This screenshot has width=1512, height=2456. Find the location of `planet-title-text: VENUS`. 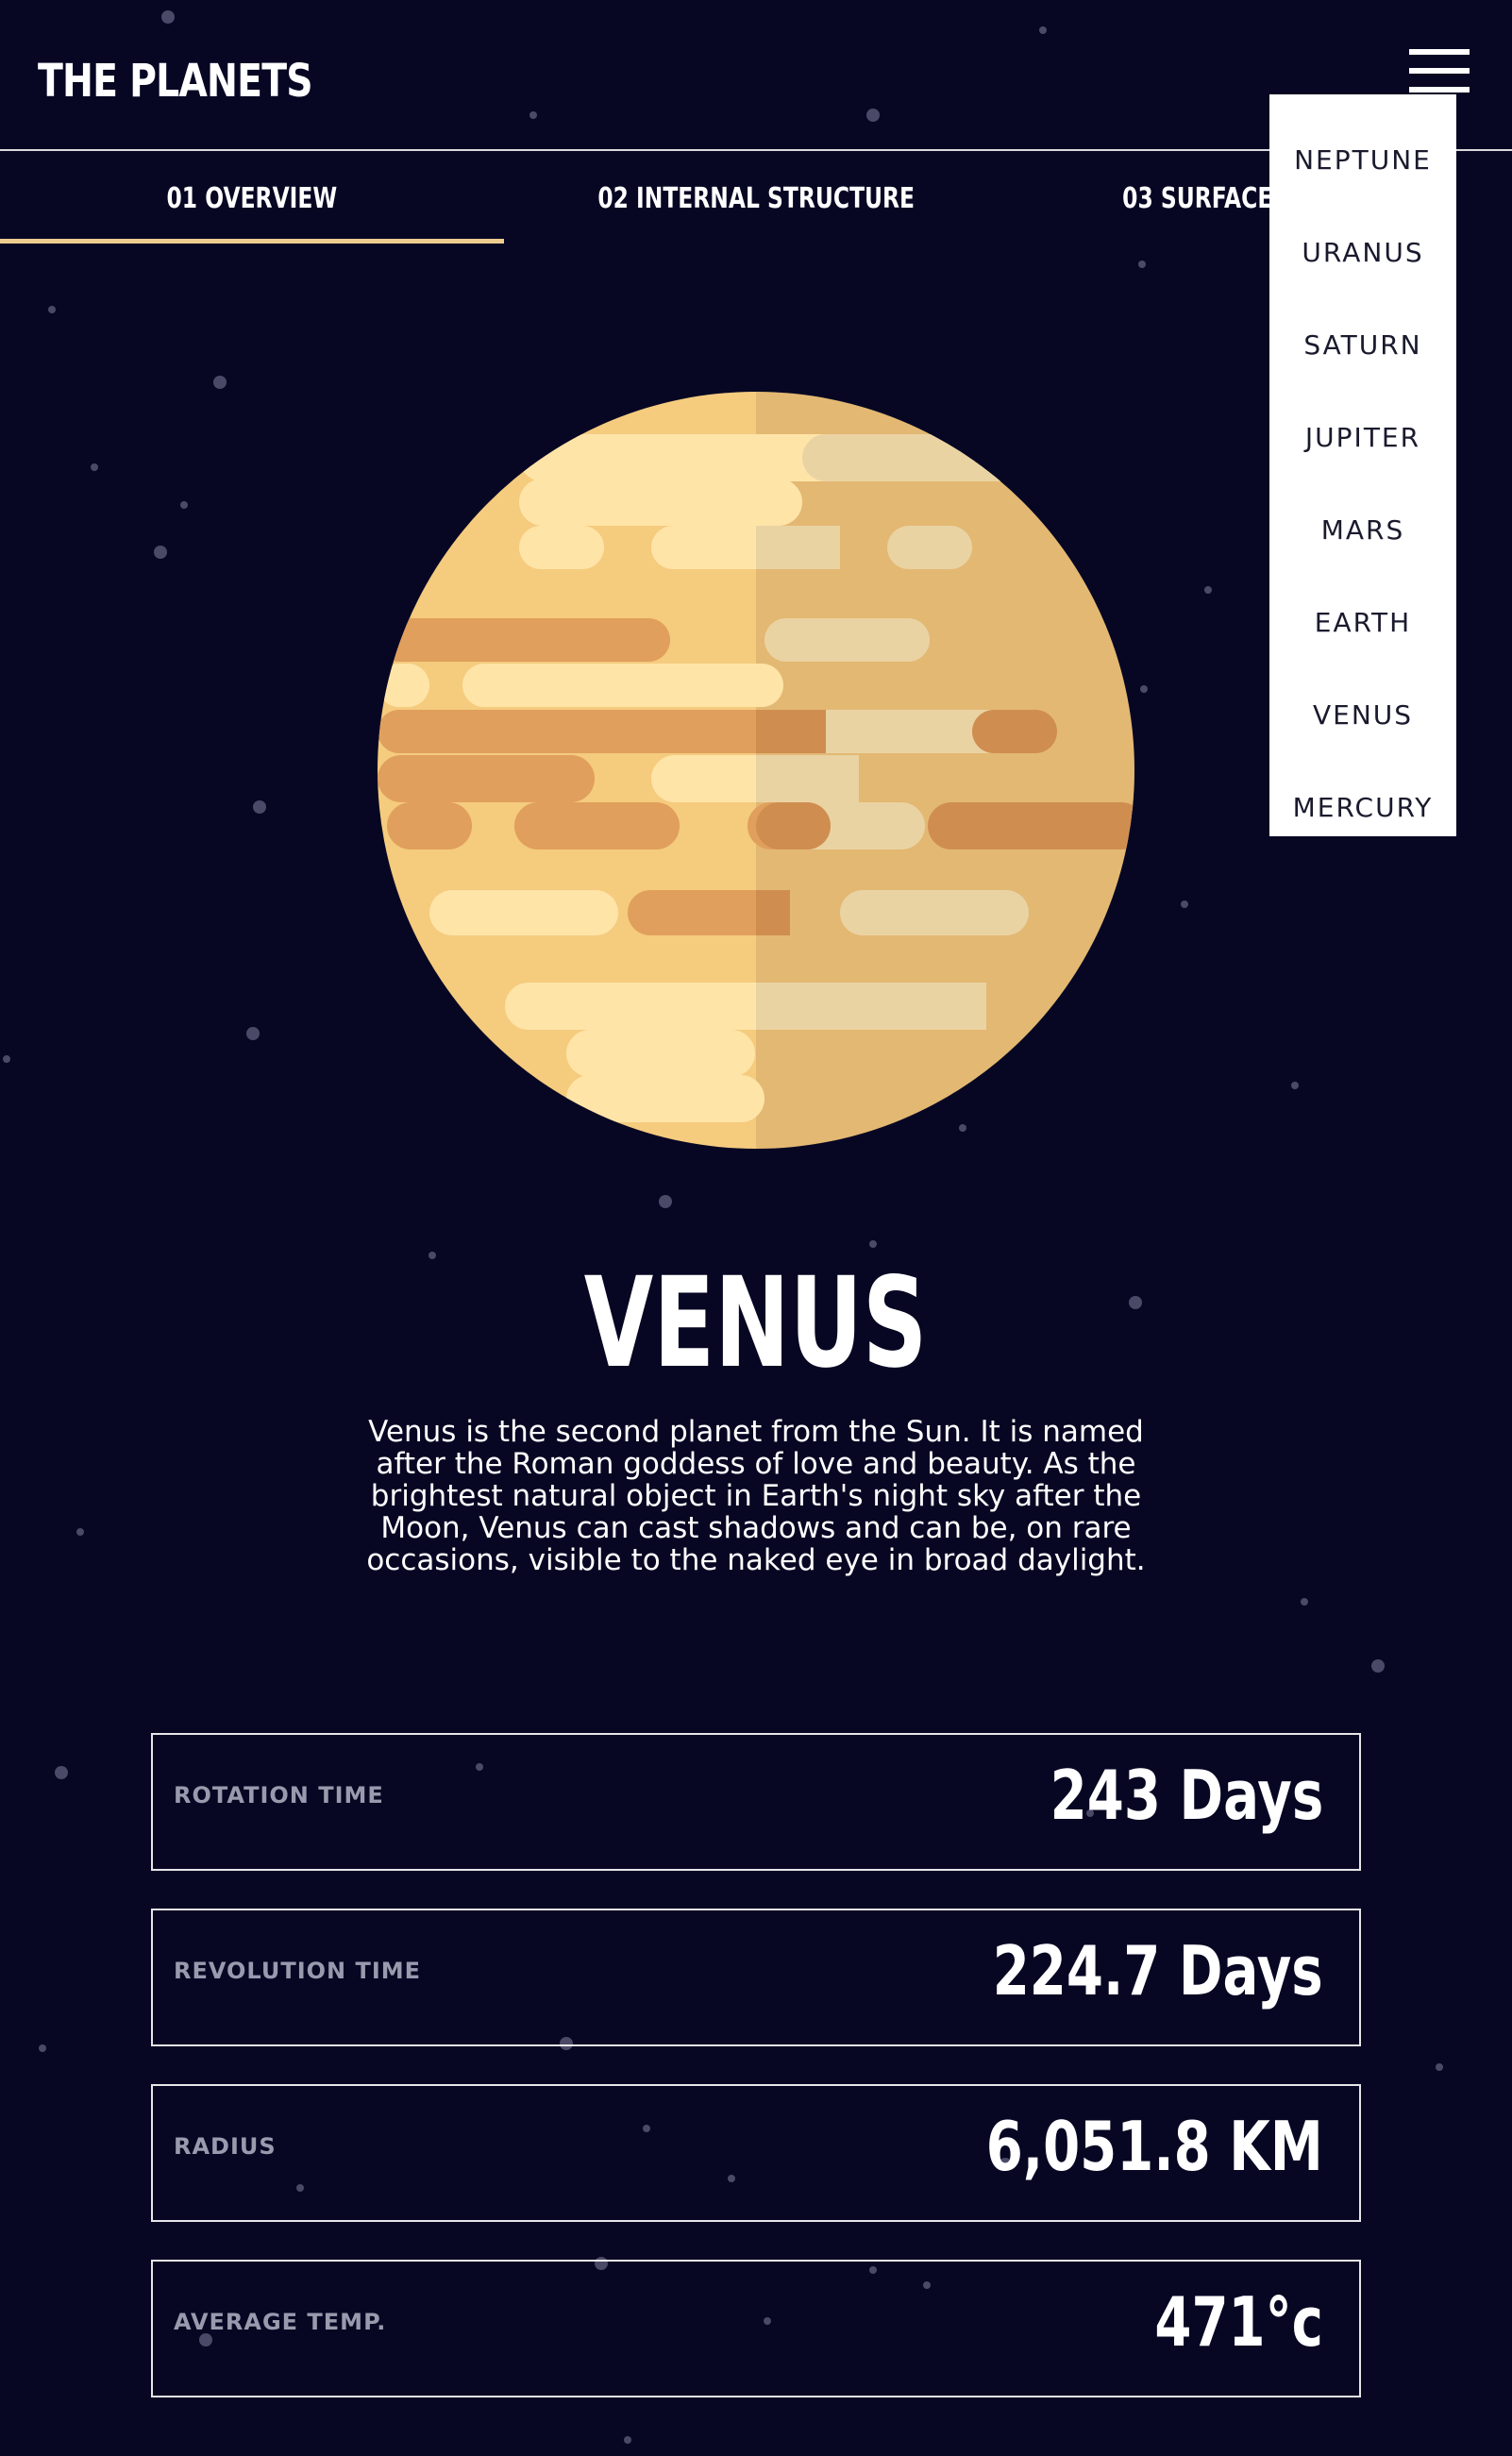

planet-title-text: VENUS is located at coordinates (756, 1323).